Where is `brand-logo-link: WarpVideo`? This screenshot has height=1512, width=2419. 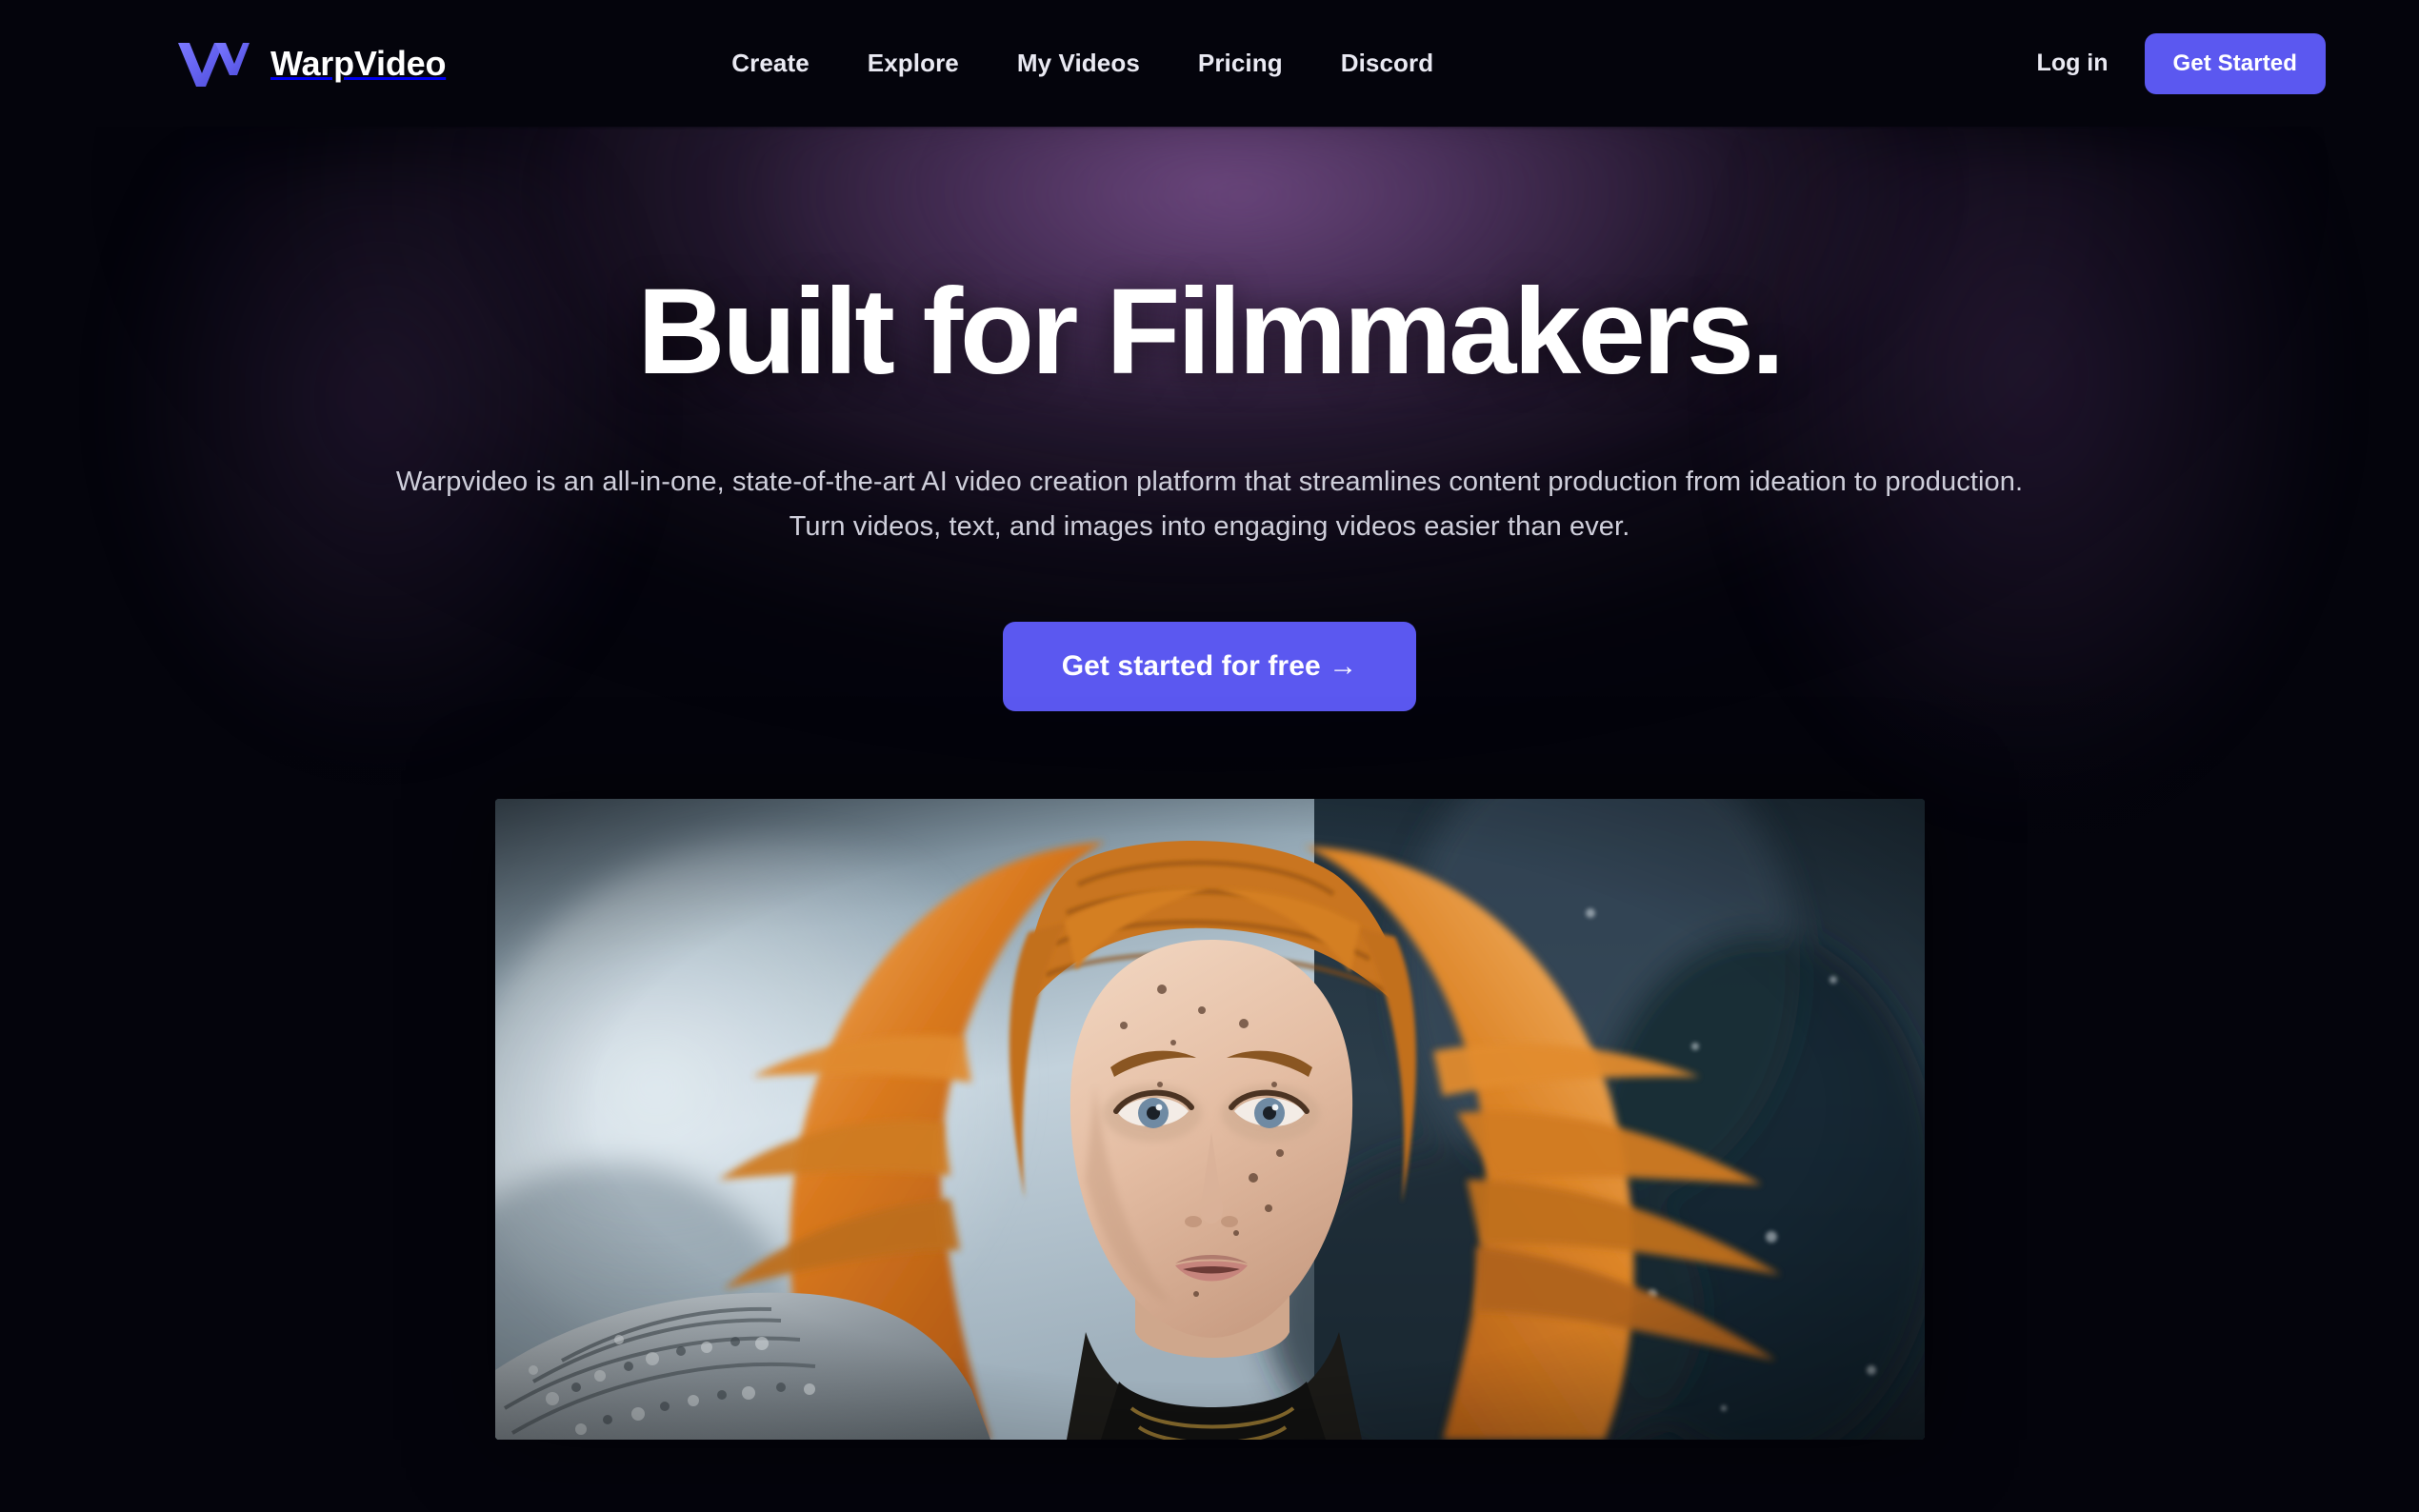
brand-logo-link: WarpVideo is located at coordinates (311, 64).